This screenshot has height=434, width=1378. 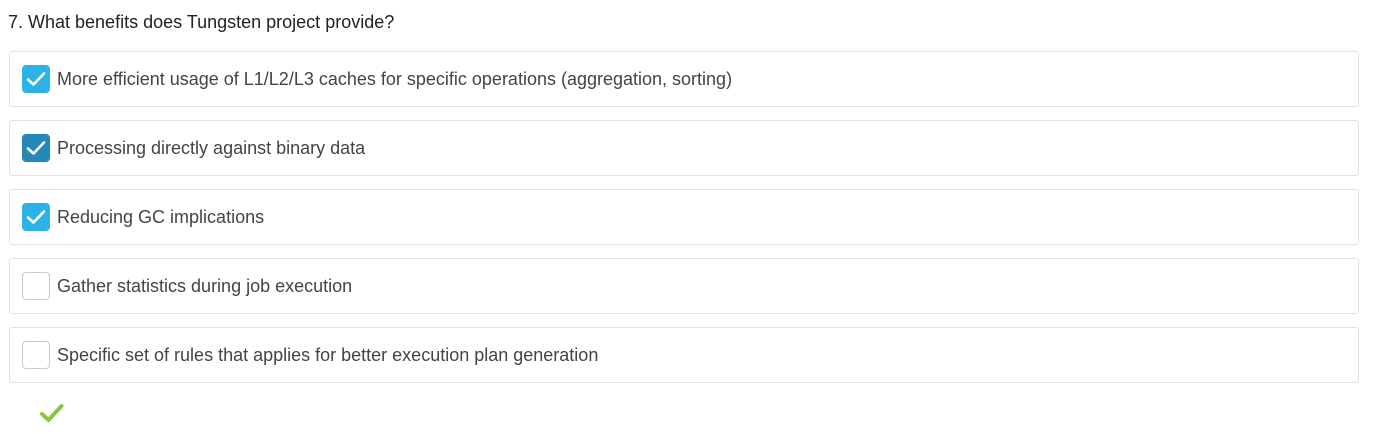 I want to click on answer-option-label: Processing directly against binary data, so click(x=211, y=148).